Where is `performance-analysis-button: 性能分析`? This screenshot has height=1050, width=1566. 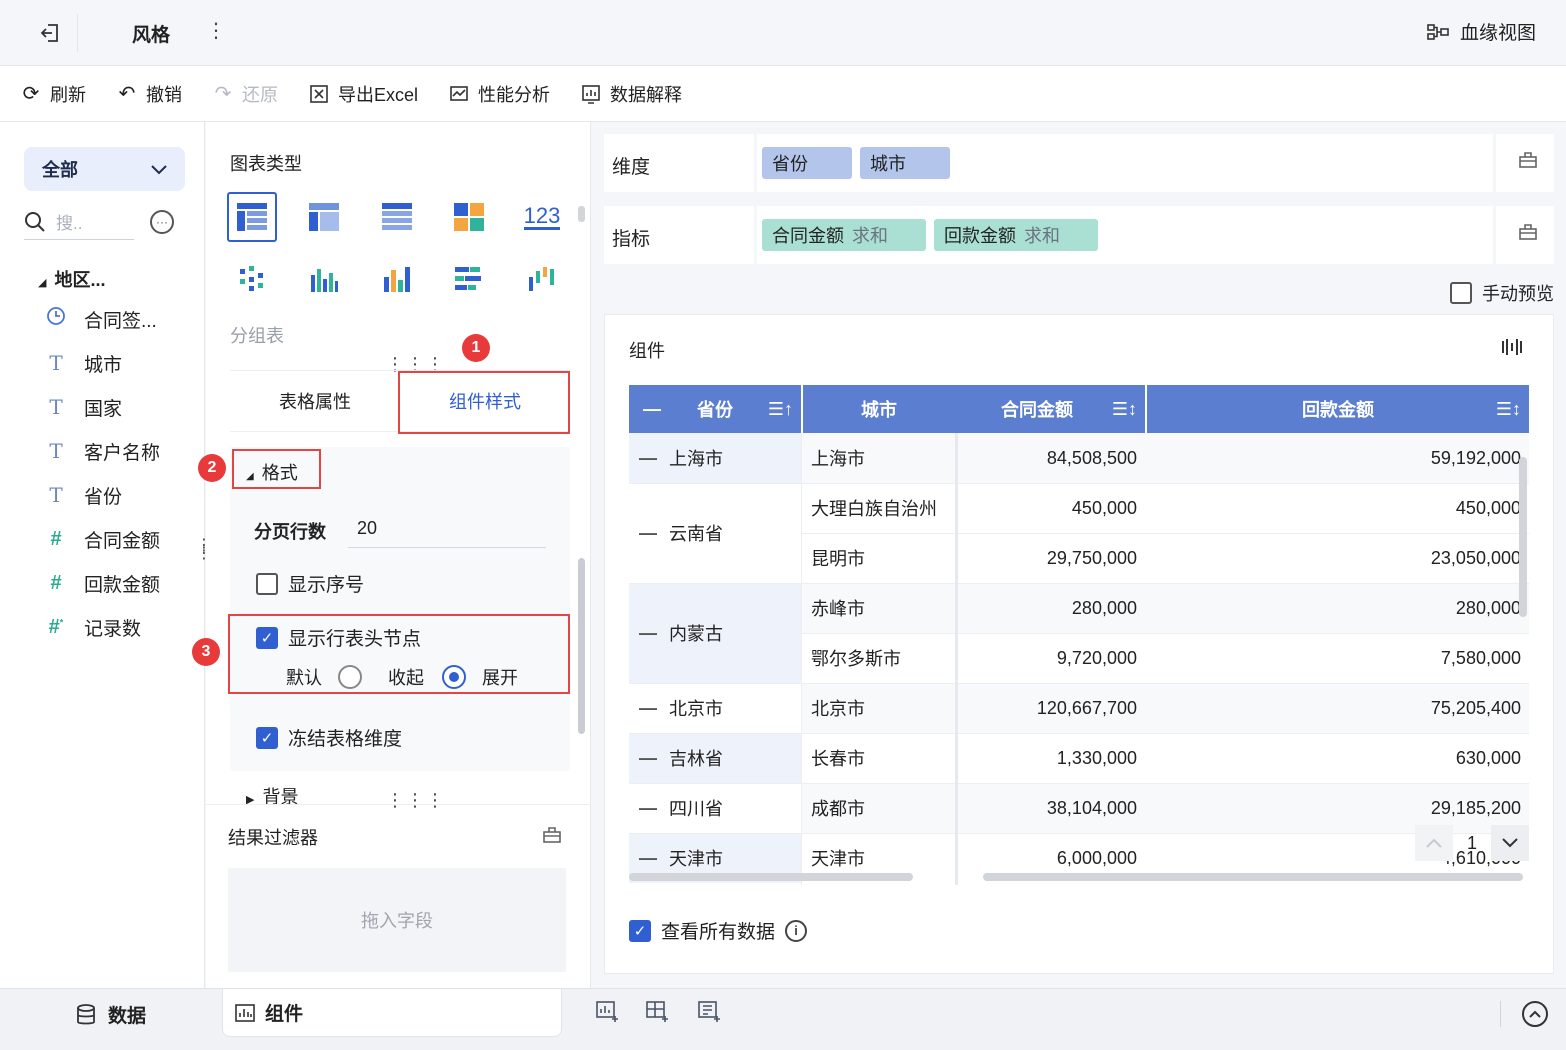 performance-analysis-button: 性能分析 is located at coordinates (499, 94).